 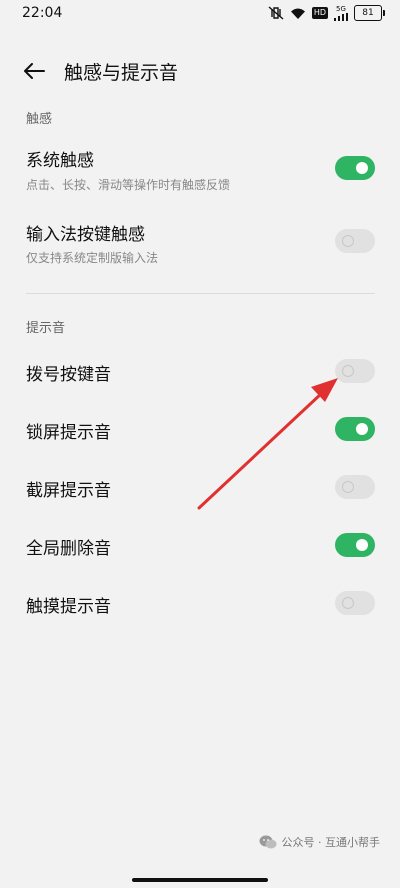 I want to click on toggle-system-haptics, so click(x=355, y=168).